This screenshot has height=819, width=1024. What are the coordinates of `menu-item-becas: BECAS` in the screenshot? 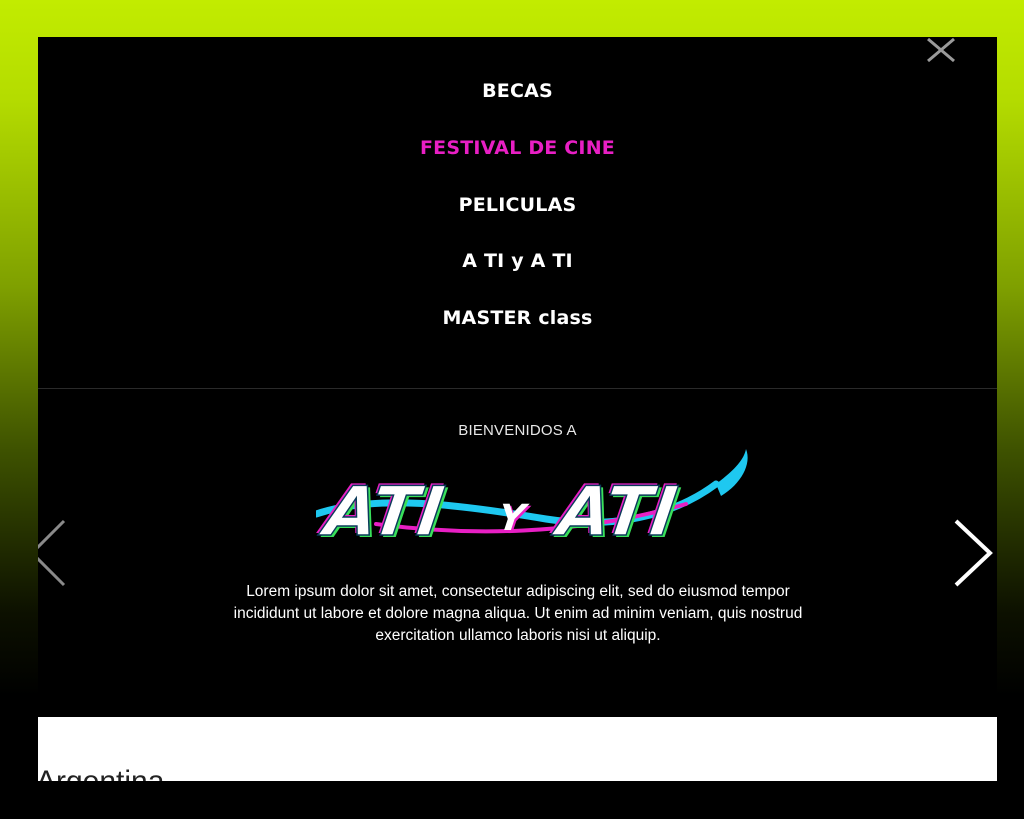 It's located at (517, 91).